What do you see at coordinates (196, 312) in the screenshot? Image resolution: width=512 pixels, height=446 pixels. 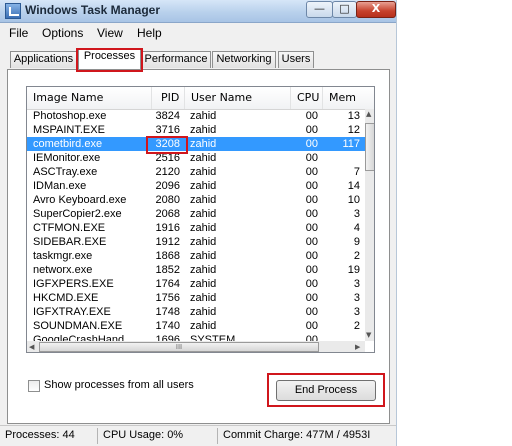 I see `table-row: IGFXTRAY.EXE 1748 zahid 00 3` at bounding box center [196, 312].